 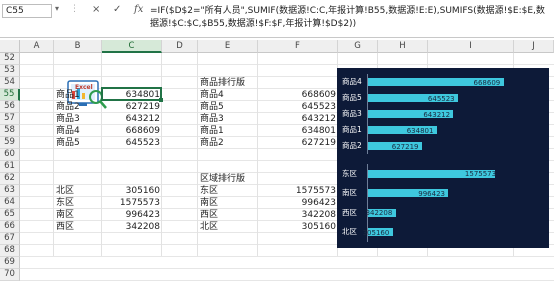 I want to click on column-header-g: G, so click(x=358, y=46).